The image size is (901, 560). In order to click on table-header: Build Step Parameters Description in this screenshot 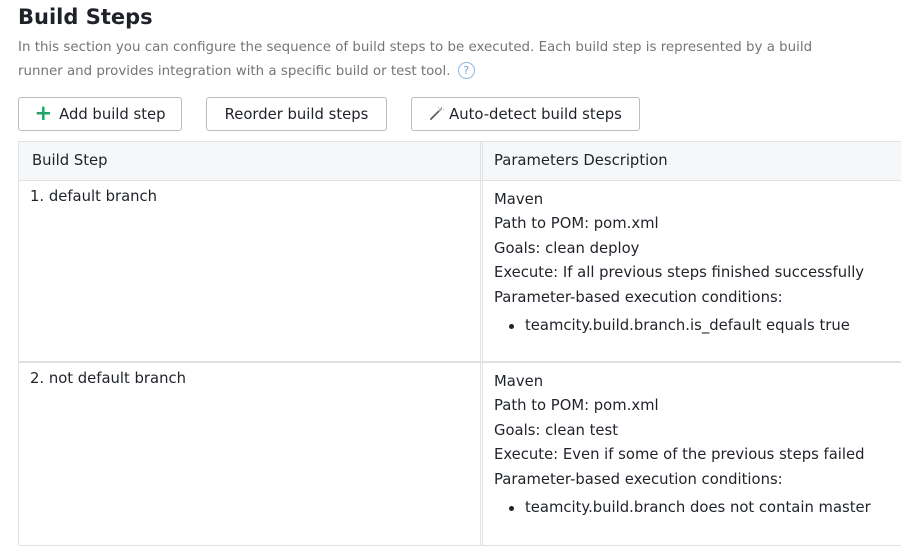, I will do `click(460, 161)`.